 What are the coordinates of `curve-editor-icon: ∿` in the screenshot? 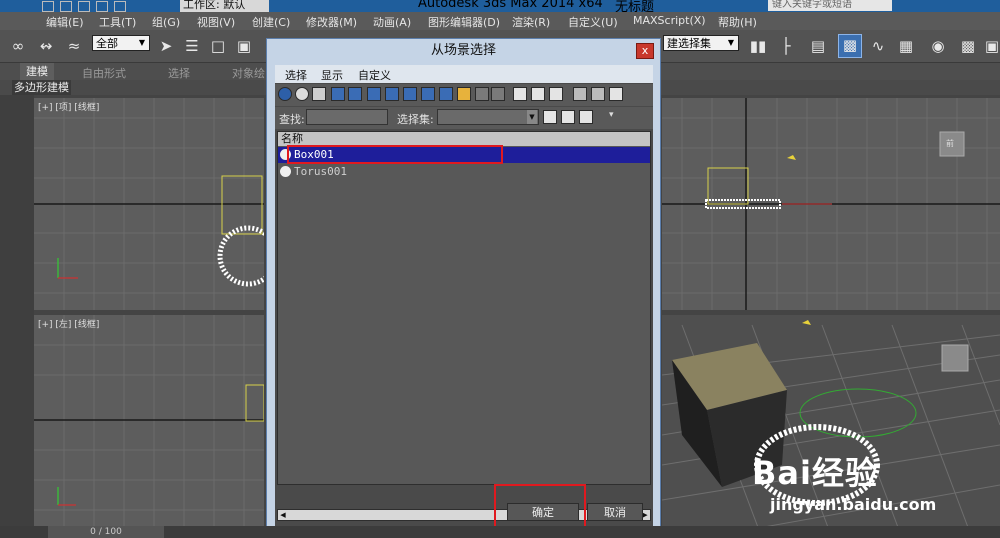 It's located at (878, 46).